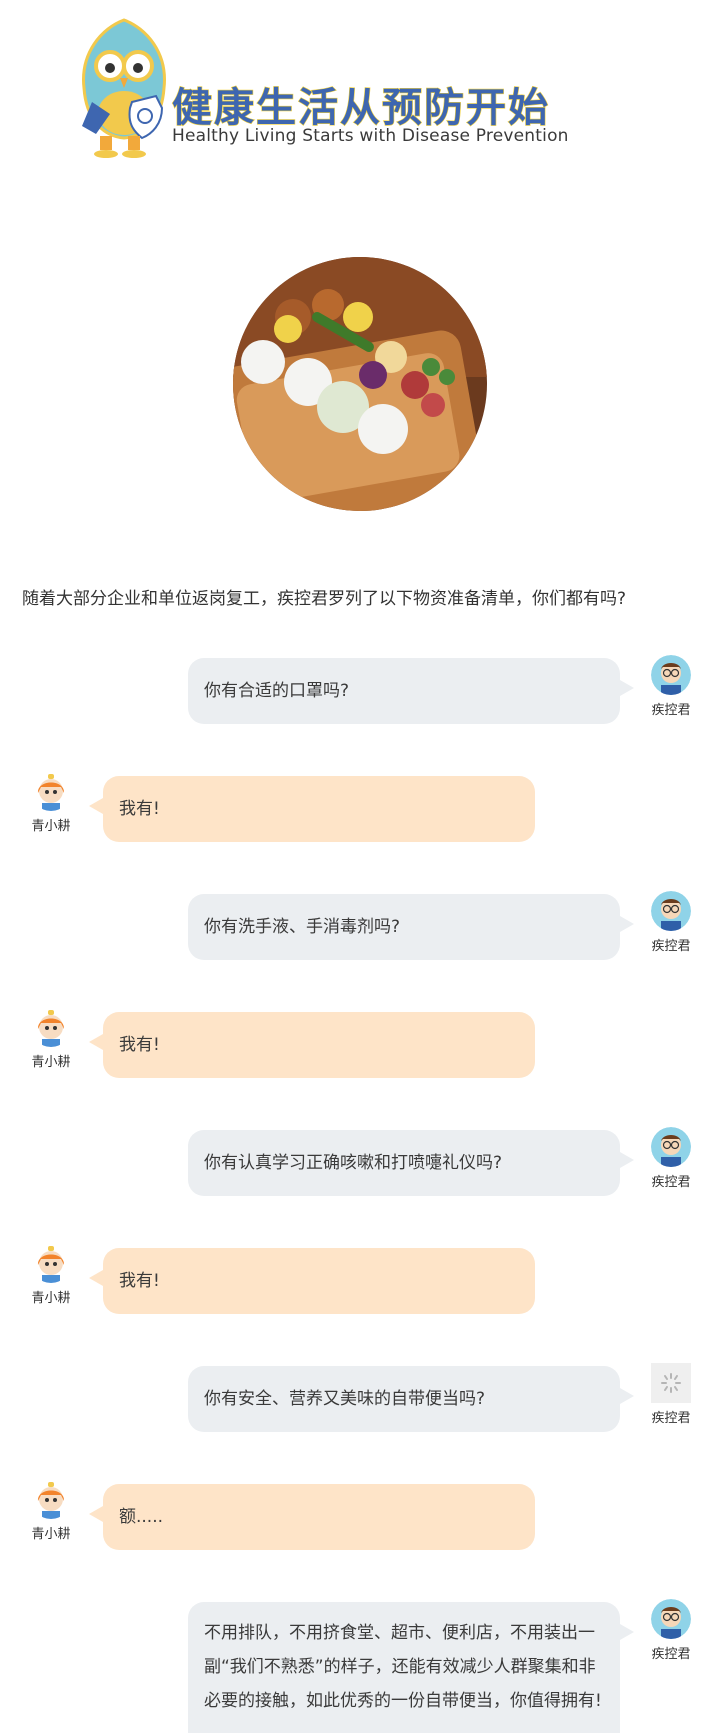 The image size is (724, 1733). What do you see at coordinates (124, 88) in the screenshot?
I see `owl-mascot-icon` at bounding box center [124, 88].